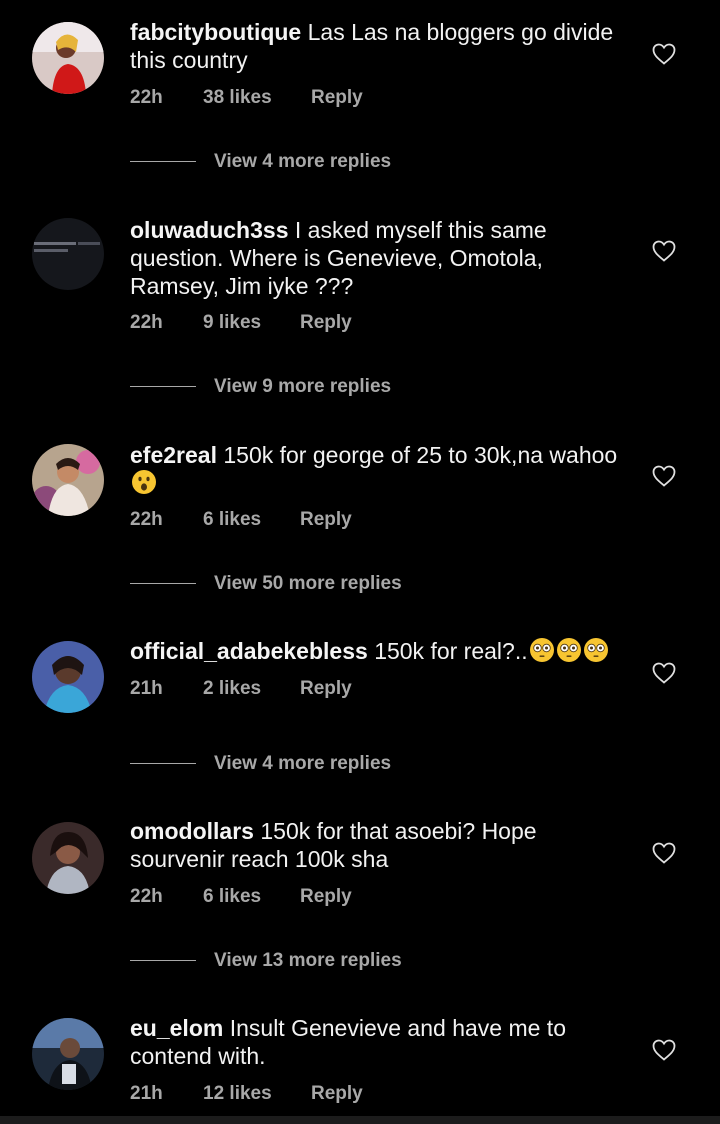  Describe the element at coordinates (237, 1094) in the screenshot. I see `comment-likes: 12 likes` at that location.